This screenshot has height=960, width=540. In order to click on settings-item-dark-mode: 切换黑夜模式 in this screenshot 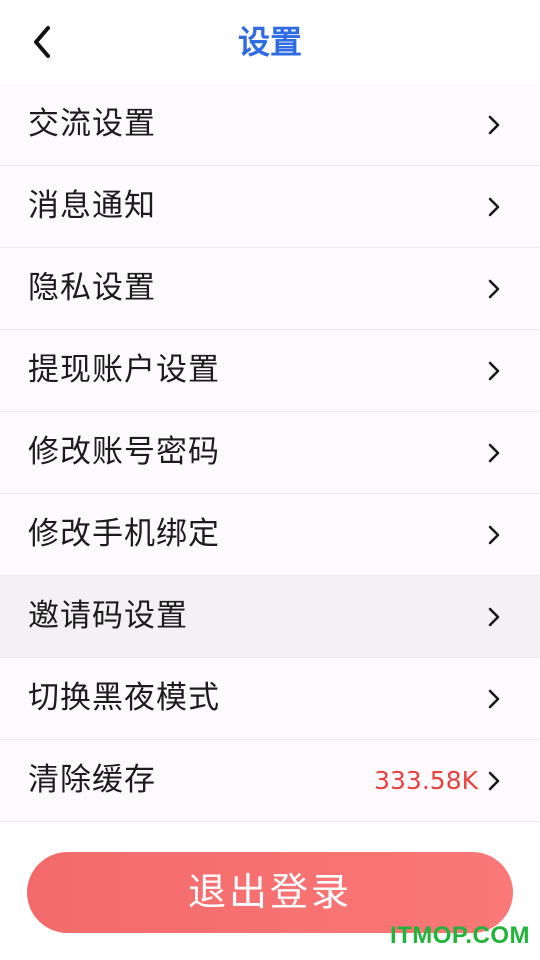, I will do `click(270, 699)`.